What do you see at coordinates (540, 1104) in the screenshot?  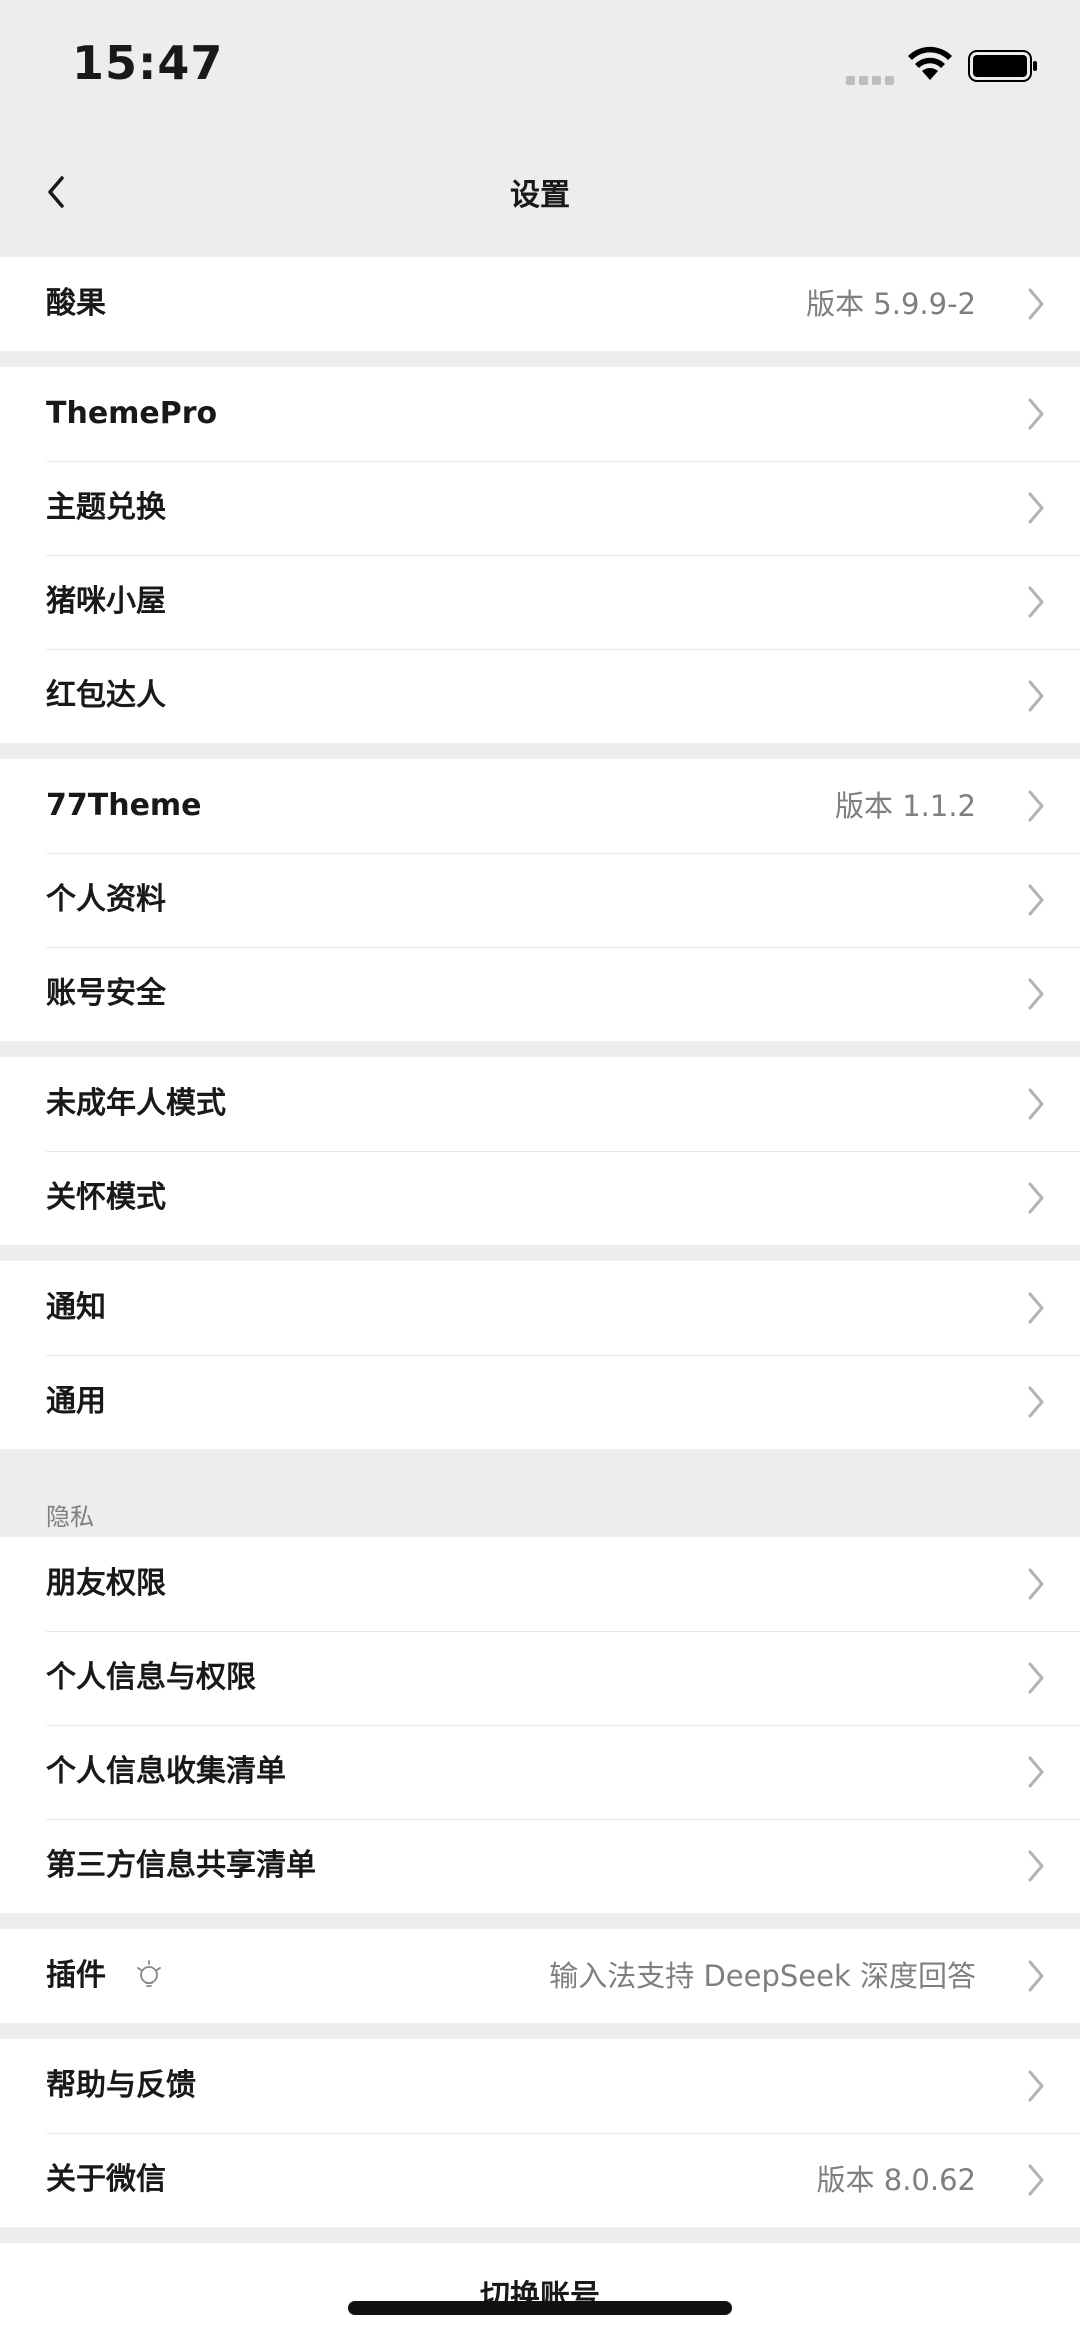 I see `settings-row-minor-mode: 未成年人模式` at bounding box center [540, 1104].